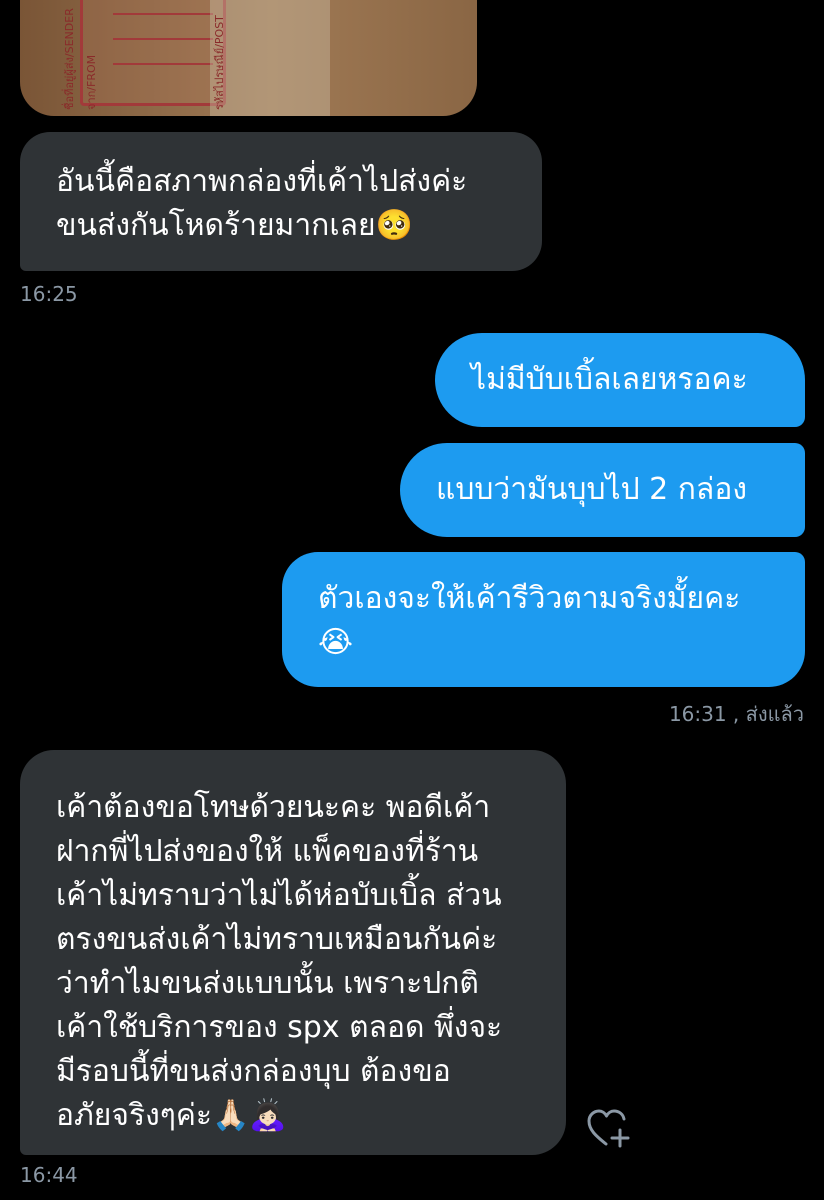 This screenshot has width=824, height=1200. Describe the element at coordinates (543, 619) in the screenshot. I see `outgoing-message: ตัวเองจะให้เค้ารีวิวตามจริงมั้ยคะ 😭` at that location.